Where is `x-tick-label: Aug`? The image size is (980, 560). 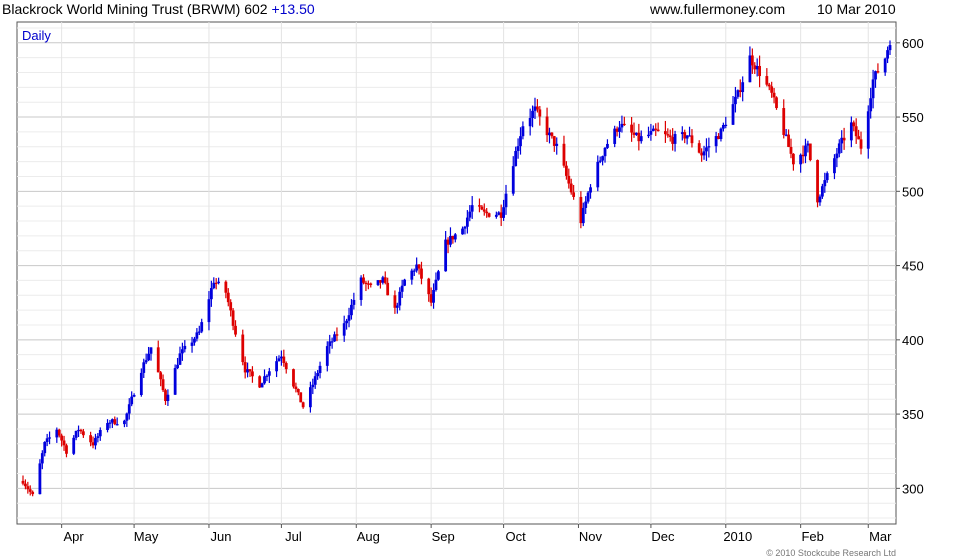
x-tick-label: Aug is located at coordinates (368, 536).